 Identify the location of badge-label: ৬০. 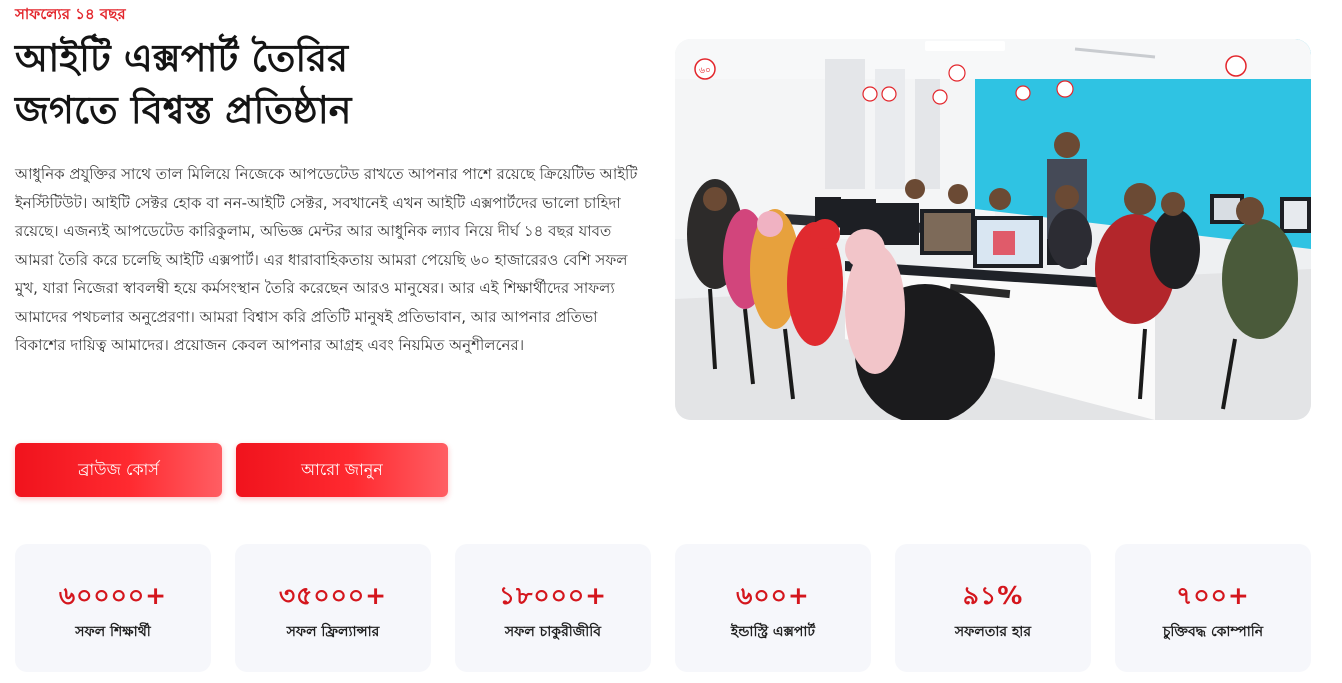
(705, 71).